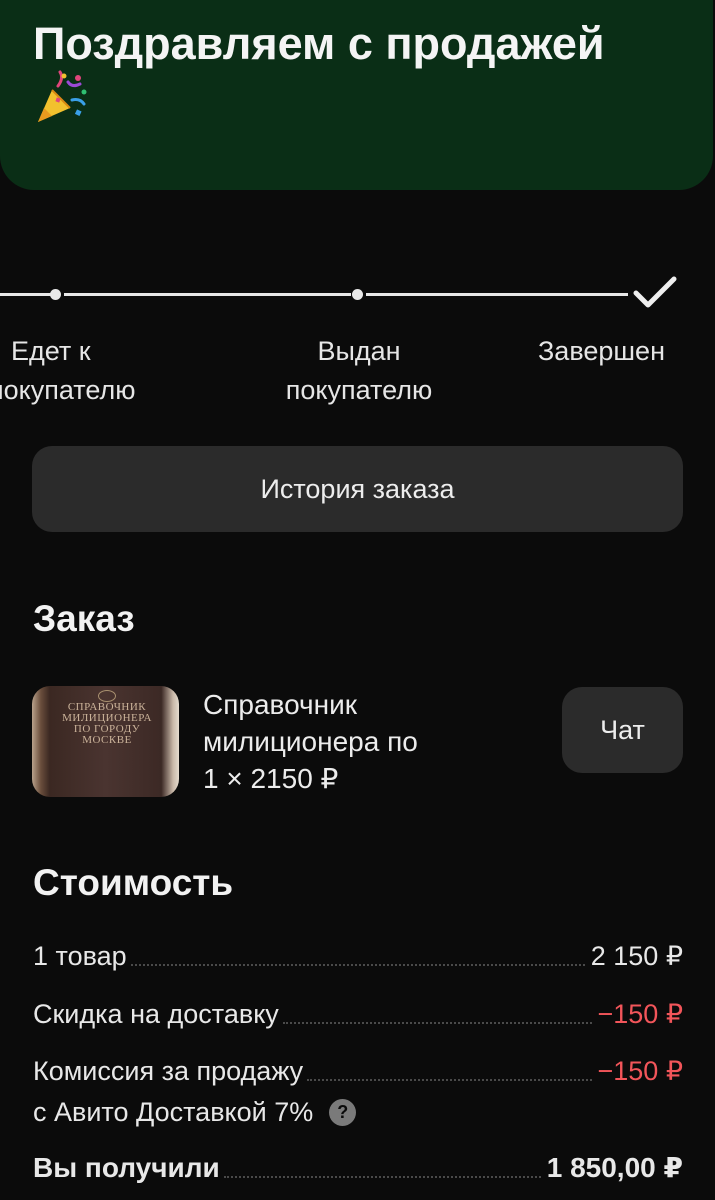  I want to click on total-value: 1 850,00 ₽, so click(614, 1167).